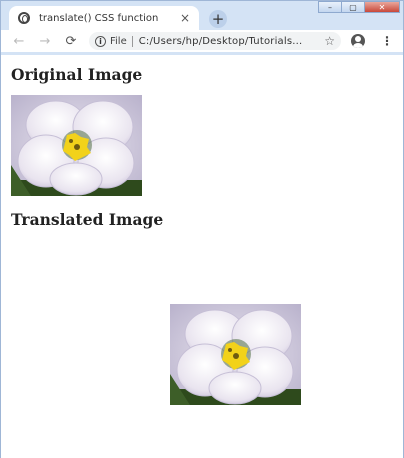 This screenshot has height=458, width=404. What do you see at coordinates (358, 41) in the screenshot?
I see `profile-icon` at bounding box center [358, 41].